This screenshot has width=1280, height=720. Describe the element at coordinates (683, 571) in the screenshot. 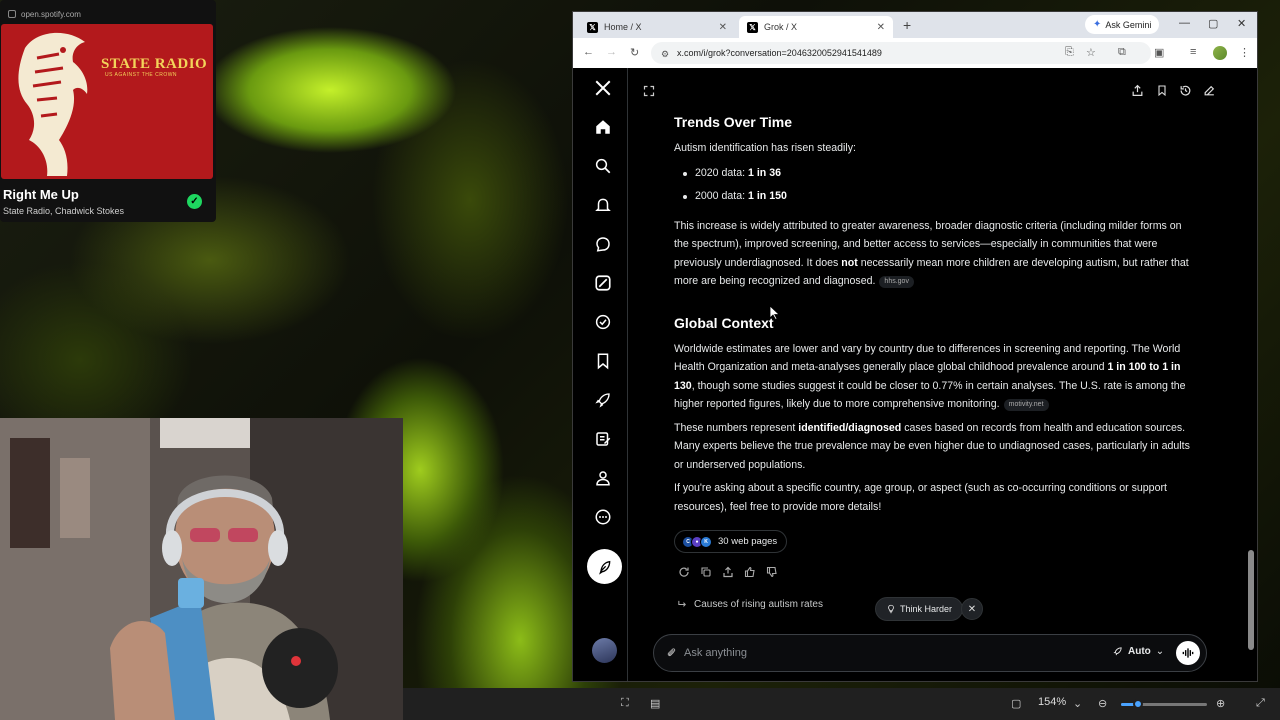

I see `regenerate-icon` at that location.